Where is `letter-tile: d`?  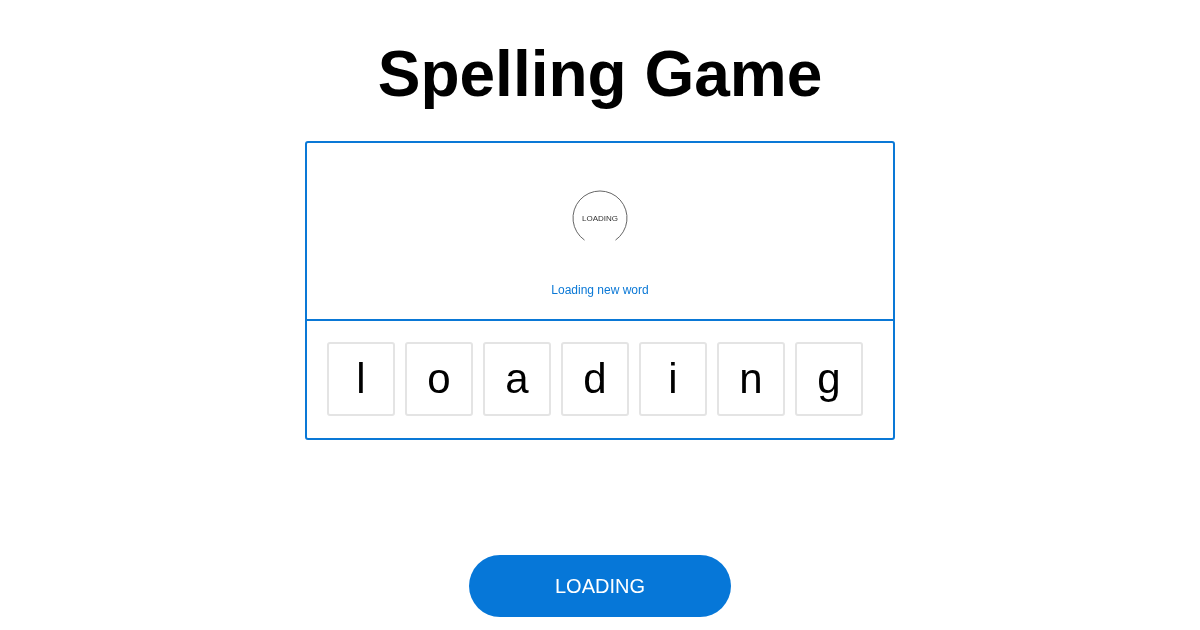
letter-tile: d is located at coordinates (595, 379).